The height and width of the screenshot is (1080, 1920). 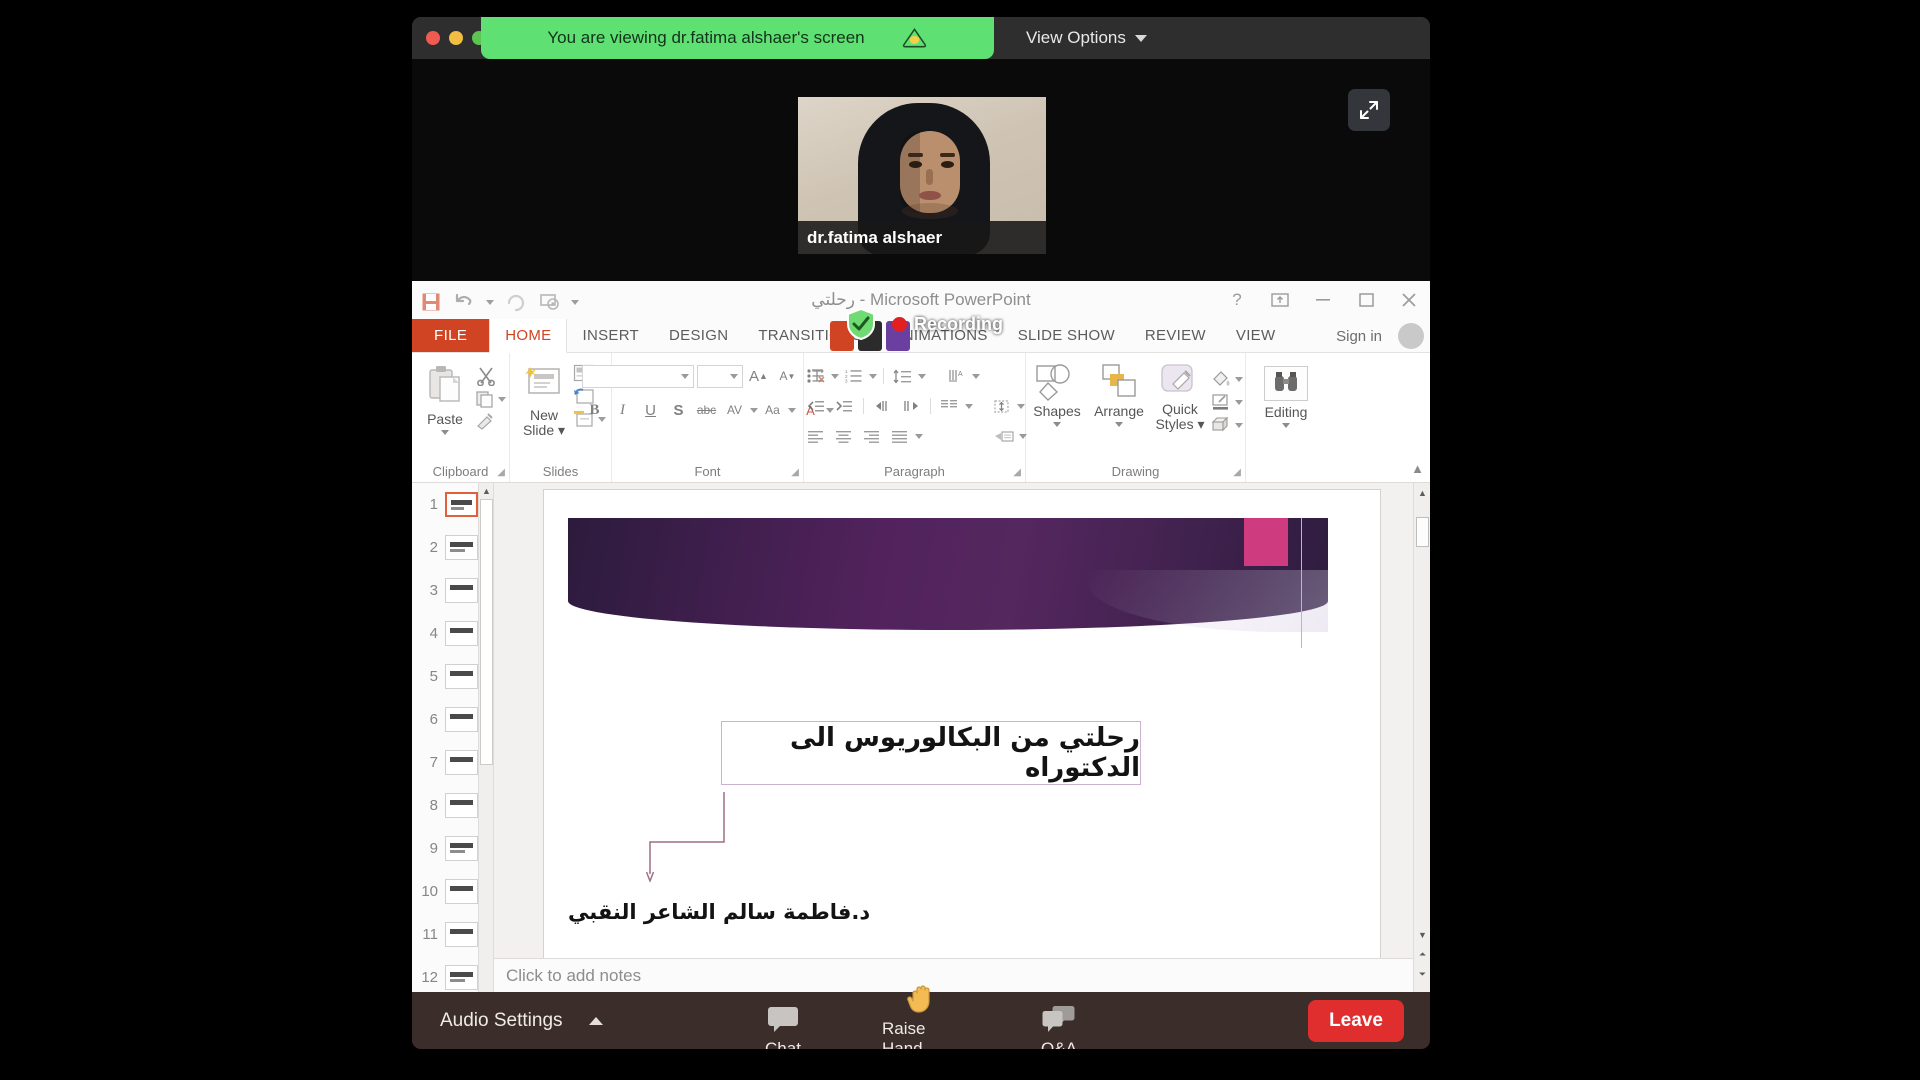 I want to click on tab-view: VIEW, so click(x=1256, y=335).